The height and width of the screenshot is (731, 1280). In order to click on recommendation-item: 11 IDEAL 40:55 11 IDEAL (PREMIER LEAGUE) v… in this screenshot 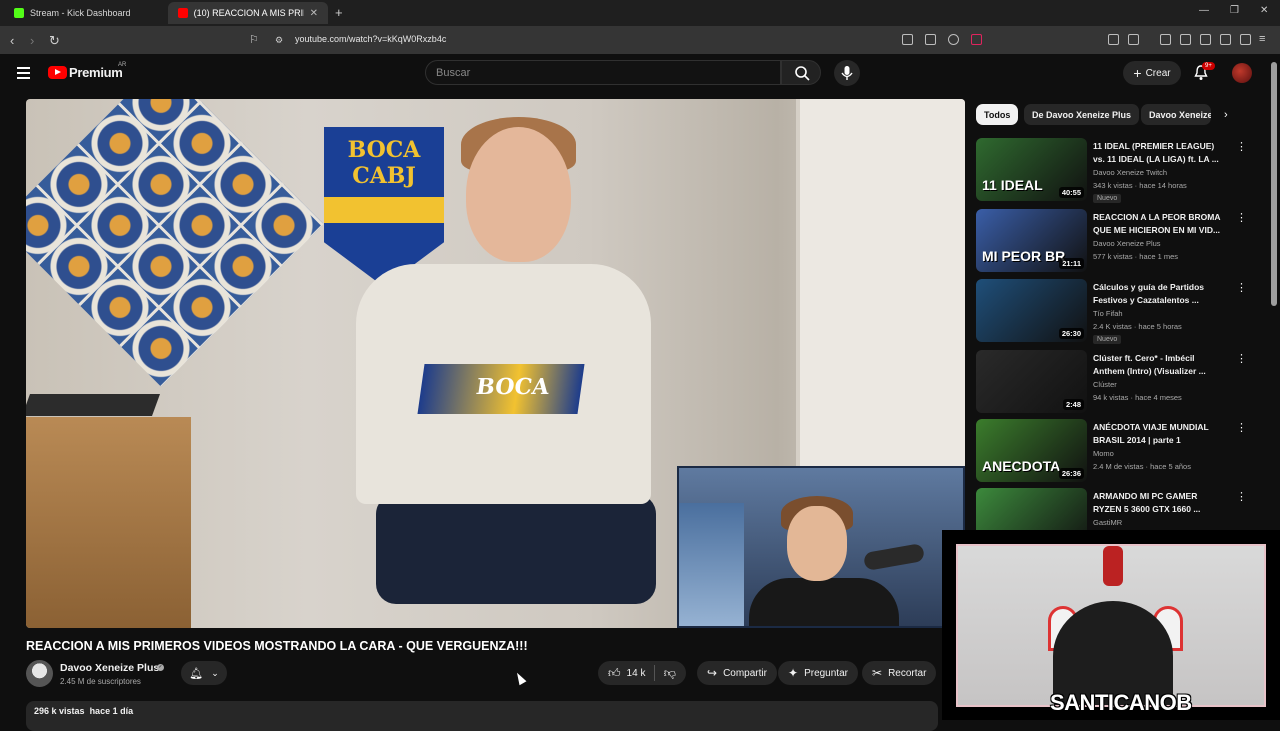, I will do `click(1111, 170)`.